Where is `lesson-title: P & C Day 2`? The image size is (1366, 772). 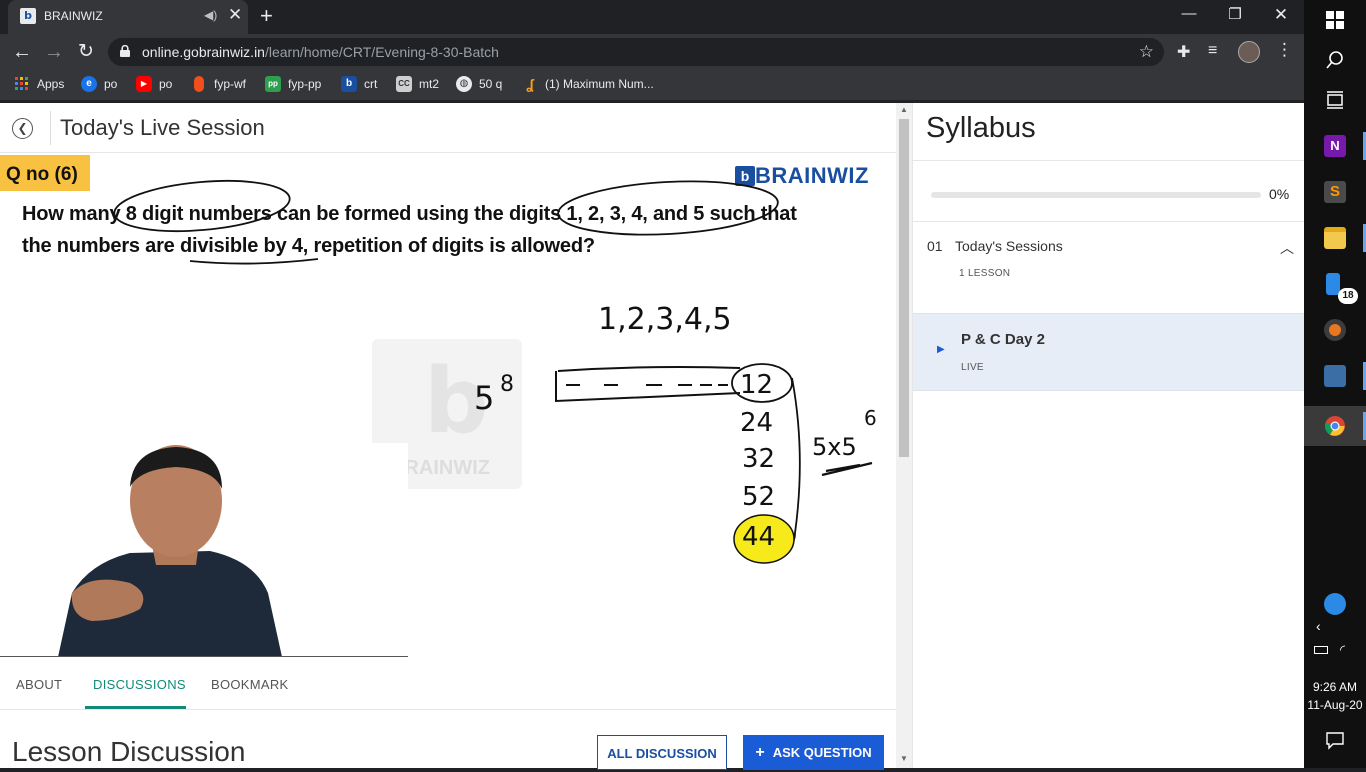 lesson-title: P & C Day 2 is located at coordinates (1003, 339).